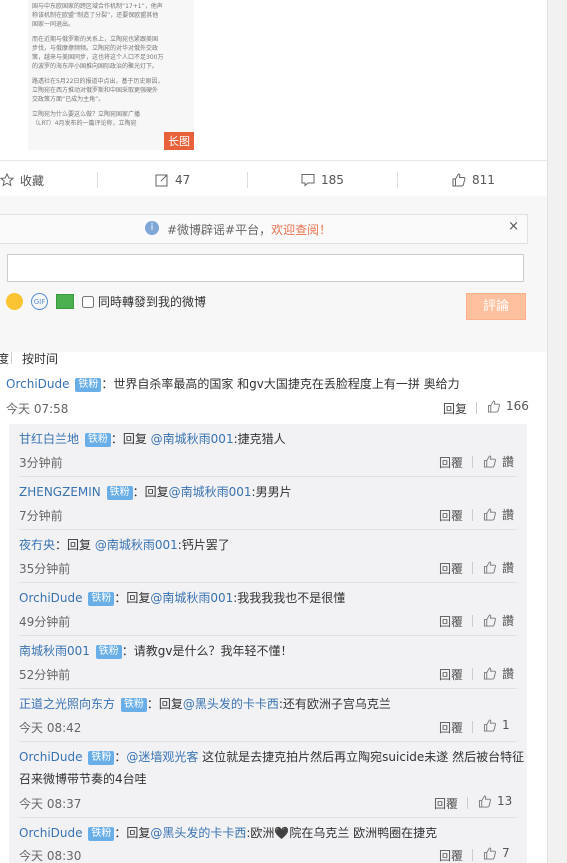  What do you see at coordinates (45, 622) in the screenshot?
I see `reply-time: 49分钟前` at bounding box center [45, 622].